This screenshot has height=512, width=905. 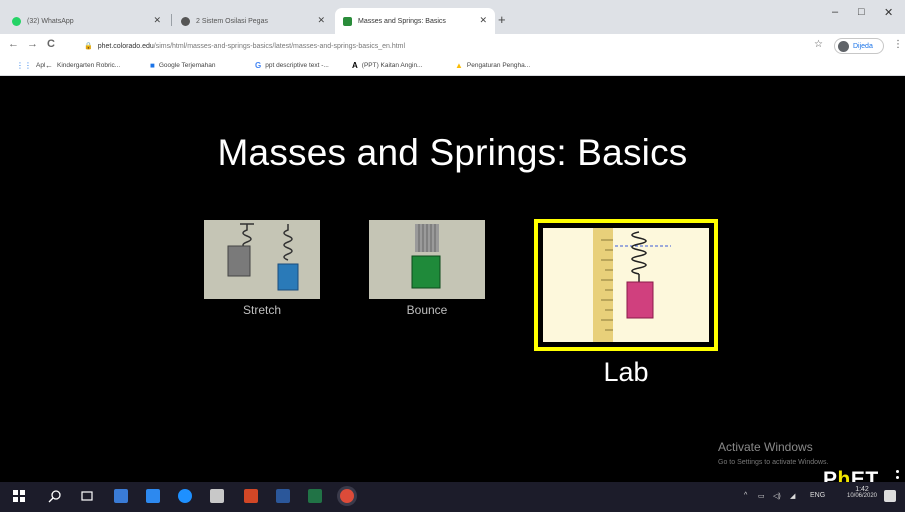 I want to click on forward-button: →, so click(x=32, y=44).